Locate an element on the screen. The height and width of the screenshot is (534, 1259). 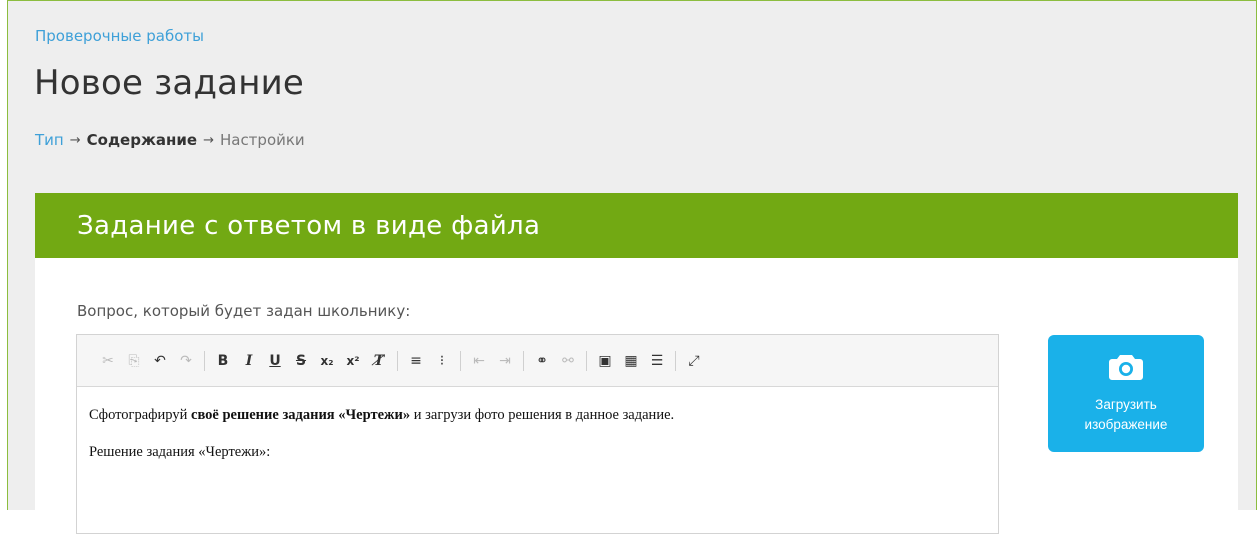
undo-icon: ↶ is located at coordinates (160, 361).